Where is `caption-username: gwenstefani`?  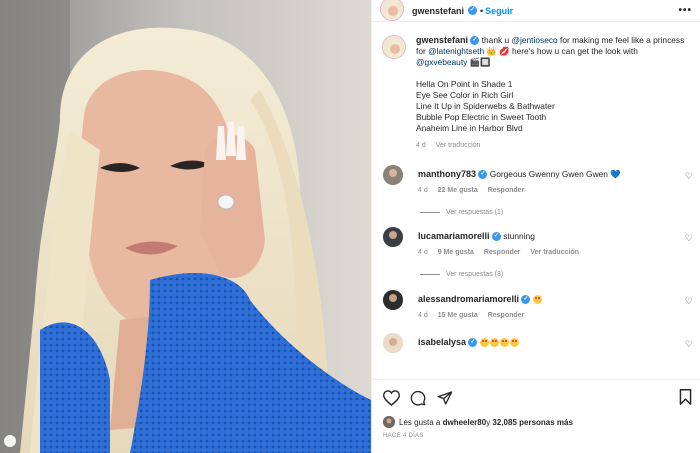 caption-username: gwenstefani is located at coordinates (442, 40).